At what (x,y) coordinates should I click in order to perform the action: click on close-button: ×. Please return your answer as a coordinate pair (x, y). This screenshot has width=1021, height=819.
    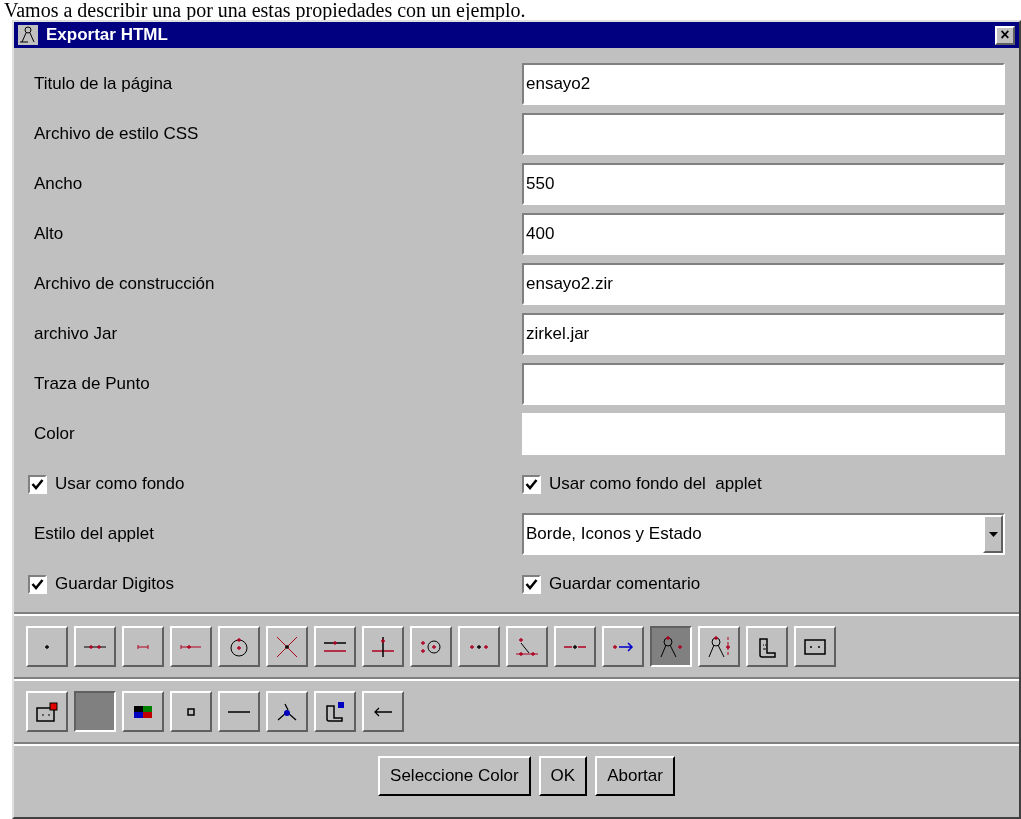
    Looking at the image, I should click on (1005, 35).